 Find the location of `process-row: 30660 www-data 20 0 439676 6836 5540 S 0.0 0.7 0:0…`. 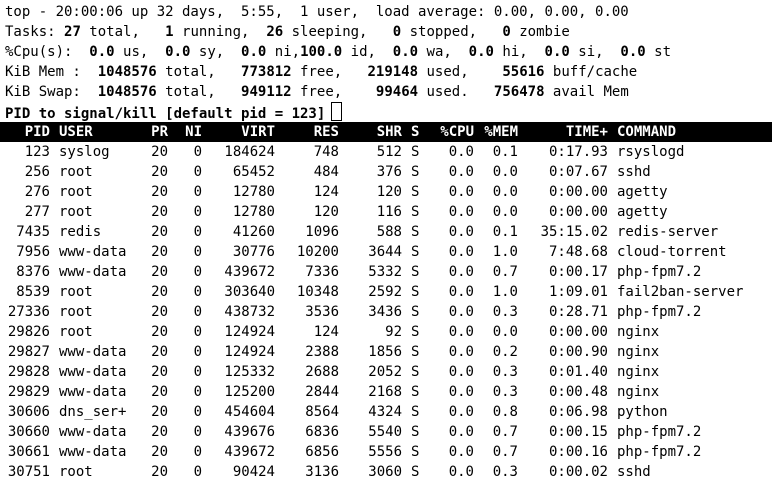

process-row: 30660 www-data 20 0 439676 6836 5540 S 0.0 0.7 0:0… is located at coordinates (386, 432).